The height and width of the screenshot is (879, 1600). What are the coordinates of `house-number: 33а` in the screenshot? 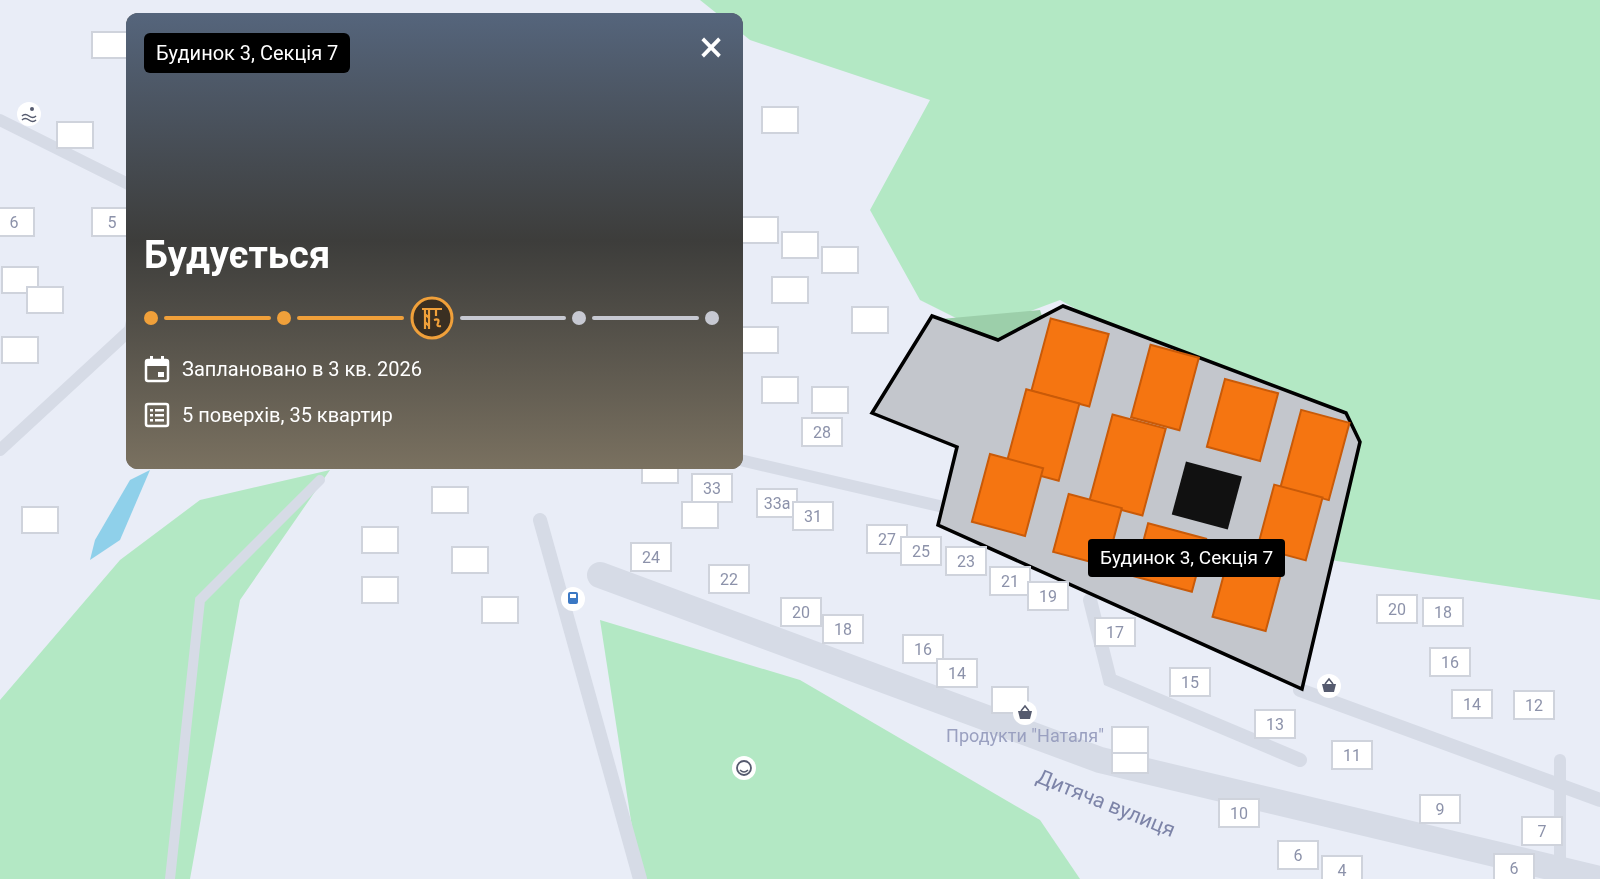 It's located at (777, 503).